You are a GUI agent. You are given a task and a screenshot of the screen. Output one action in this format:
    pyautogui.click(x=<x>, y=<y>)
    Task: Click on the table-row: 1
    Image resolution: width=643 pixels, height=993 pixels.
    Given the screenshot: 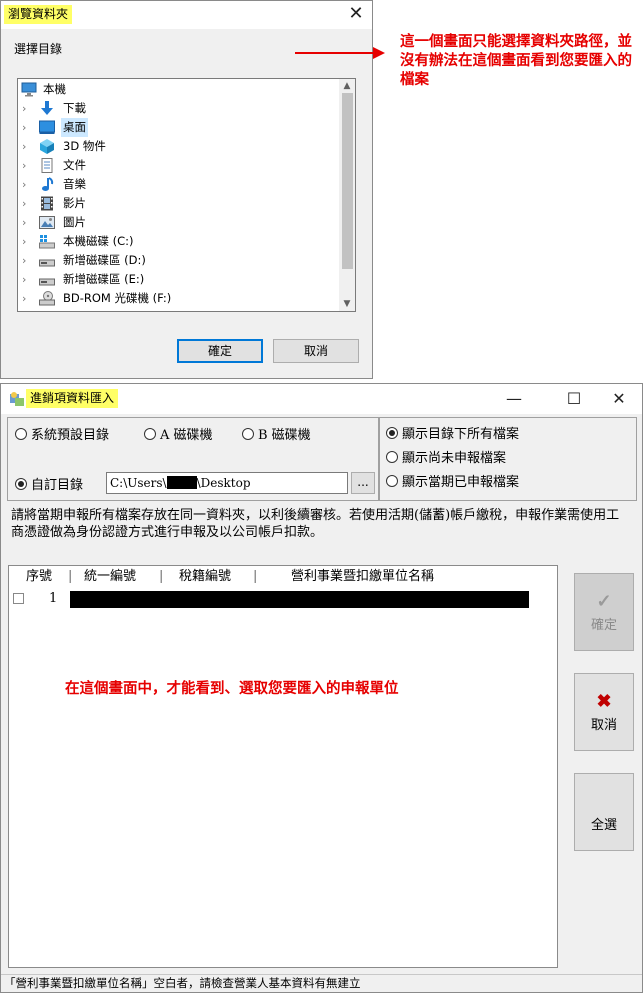 What is the action you would take?
    pyautogui.click(x=283, y=599)
    